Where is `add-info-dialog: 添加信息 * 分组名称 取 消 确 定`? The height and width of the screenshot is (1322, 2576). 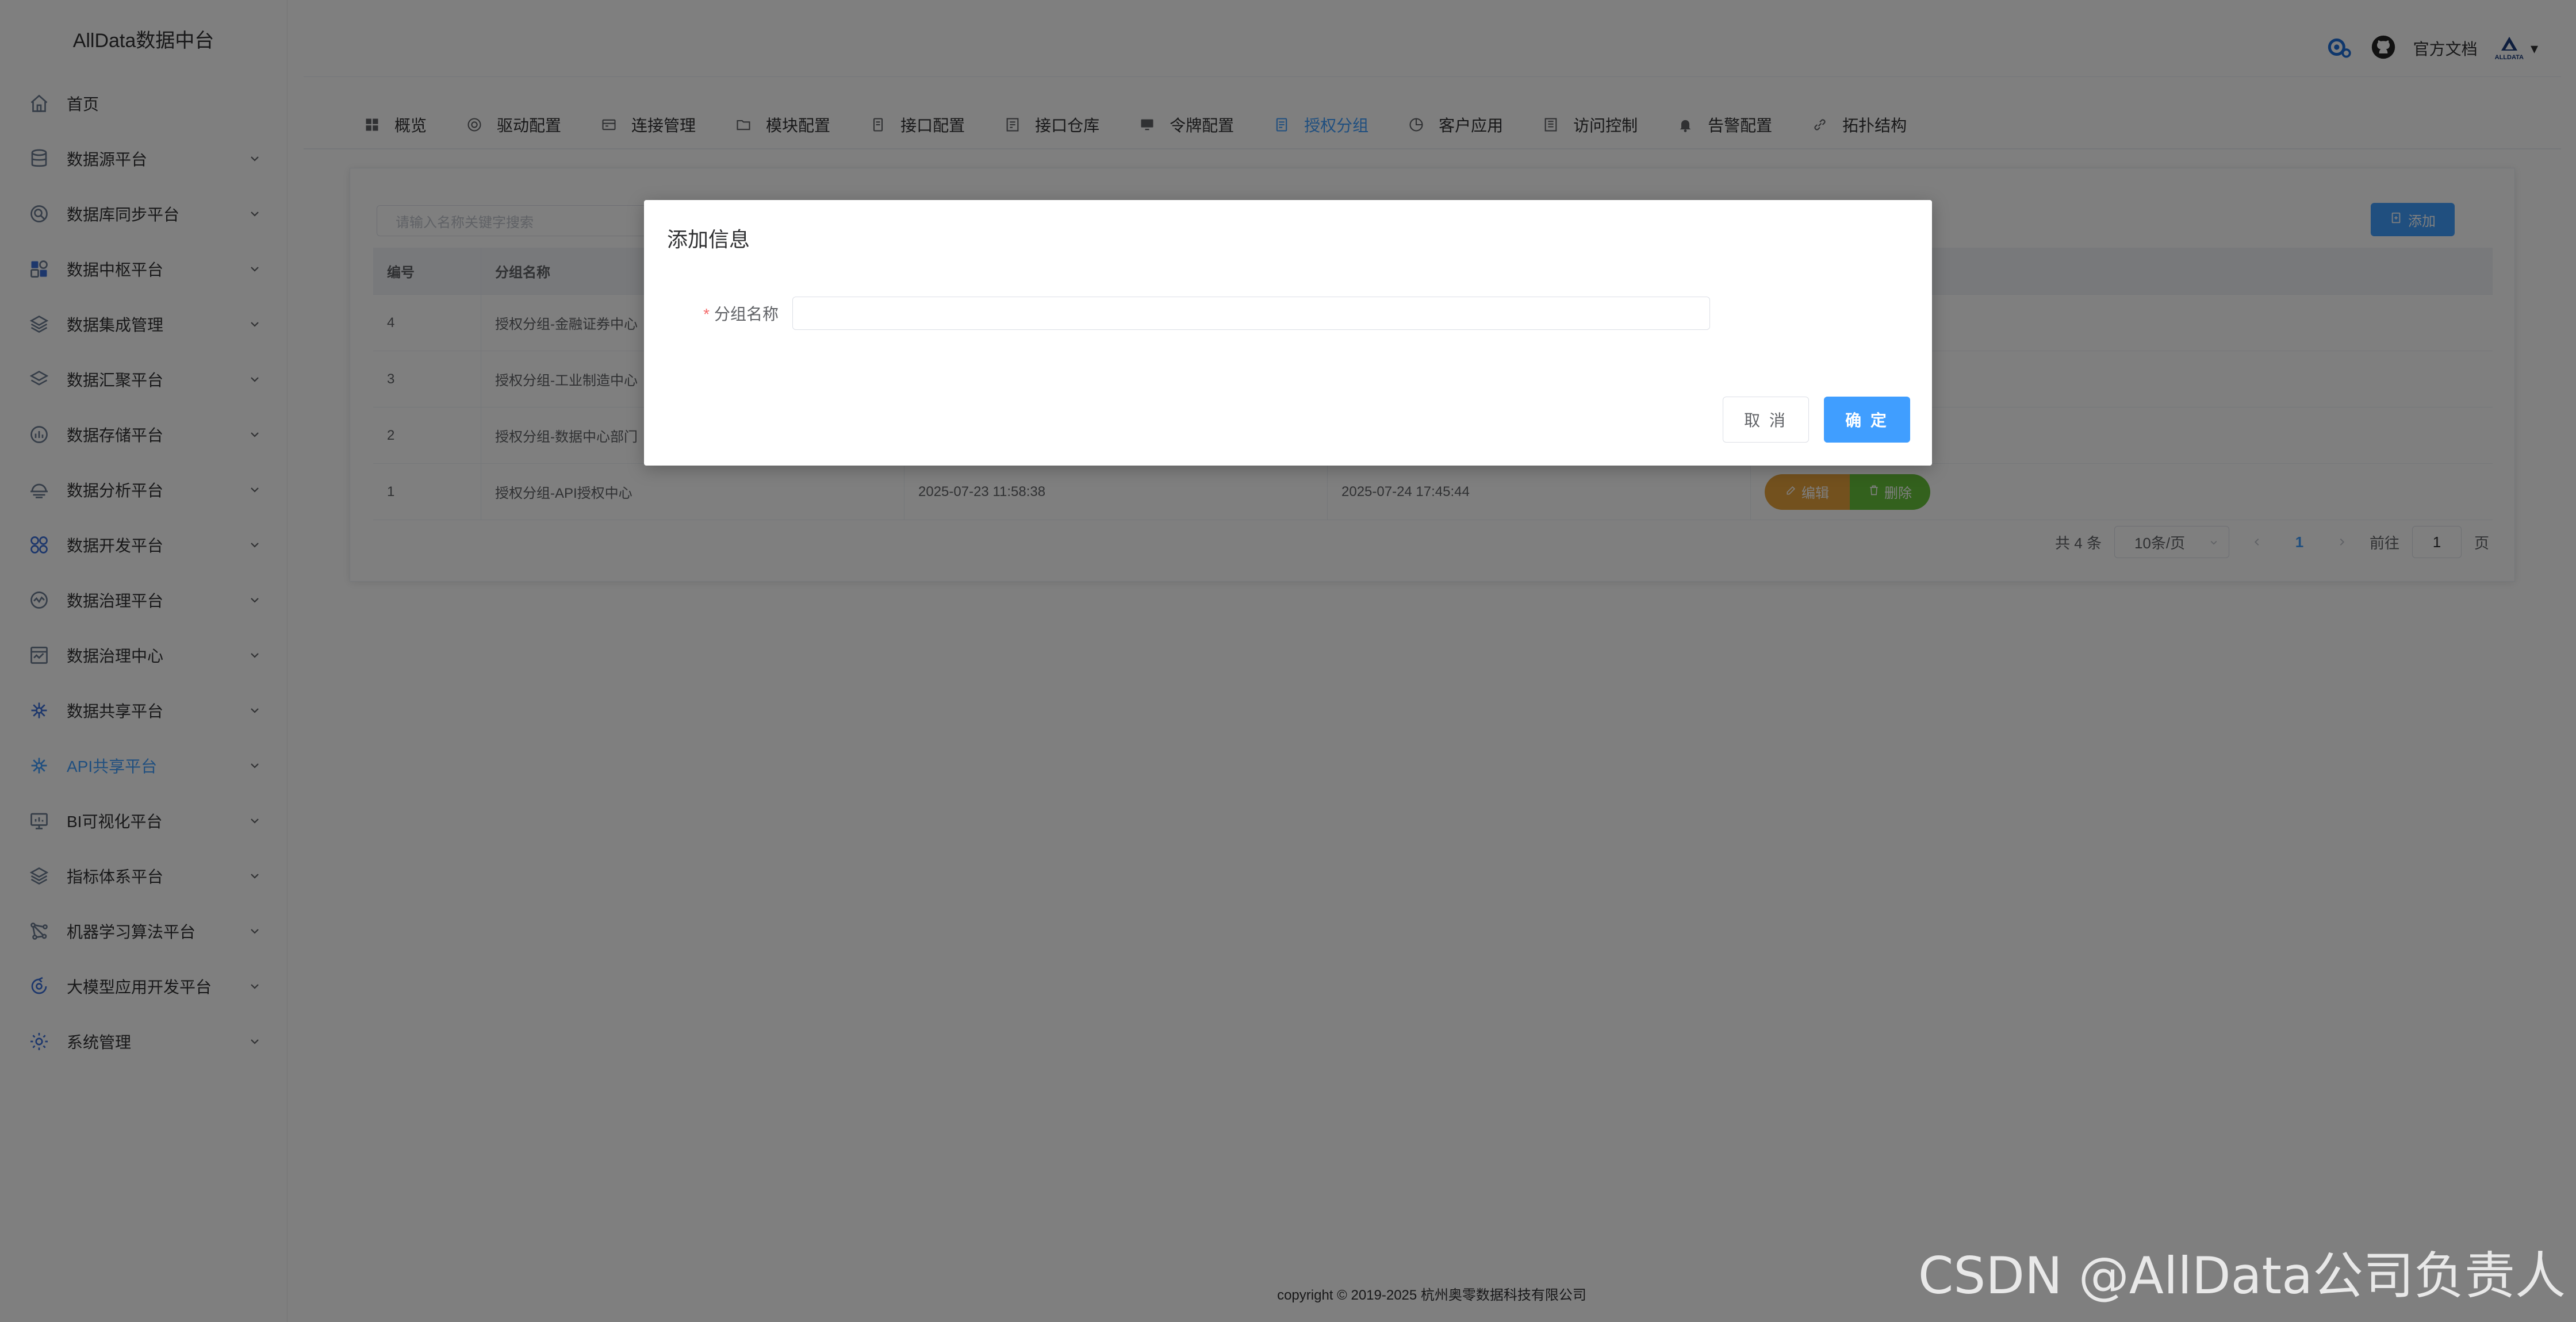
add-info-dialog: 添加信息 * 分组名称 取 消 确 定 is located at coordinates (1288, 333).